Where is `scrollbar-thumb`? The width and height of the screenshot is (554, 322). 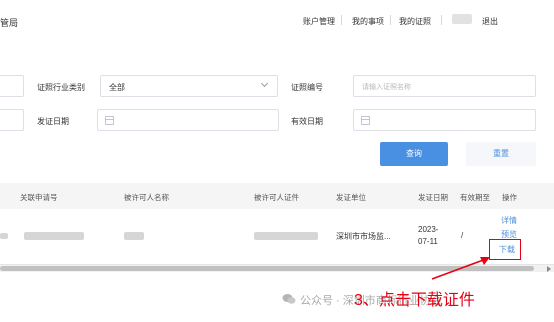
scrollbar-thumb is located at coordinates (267, 268).